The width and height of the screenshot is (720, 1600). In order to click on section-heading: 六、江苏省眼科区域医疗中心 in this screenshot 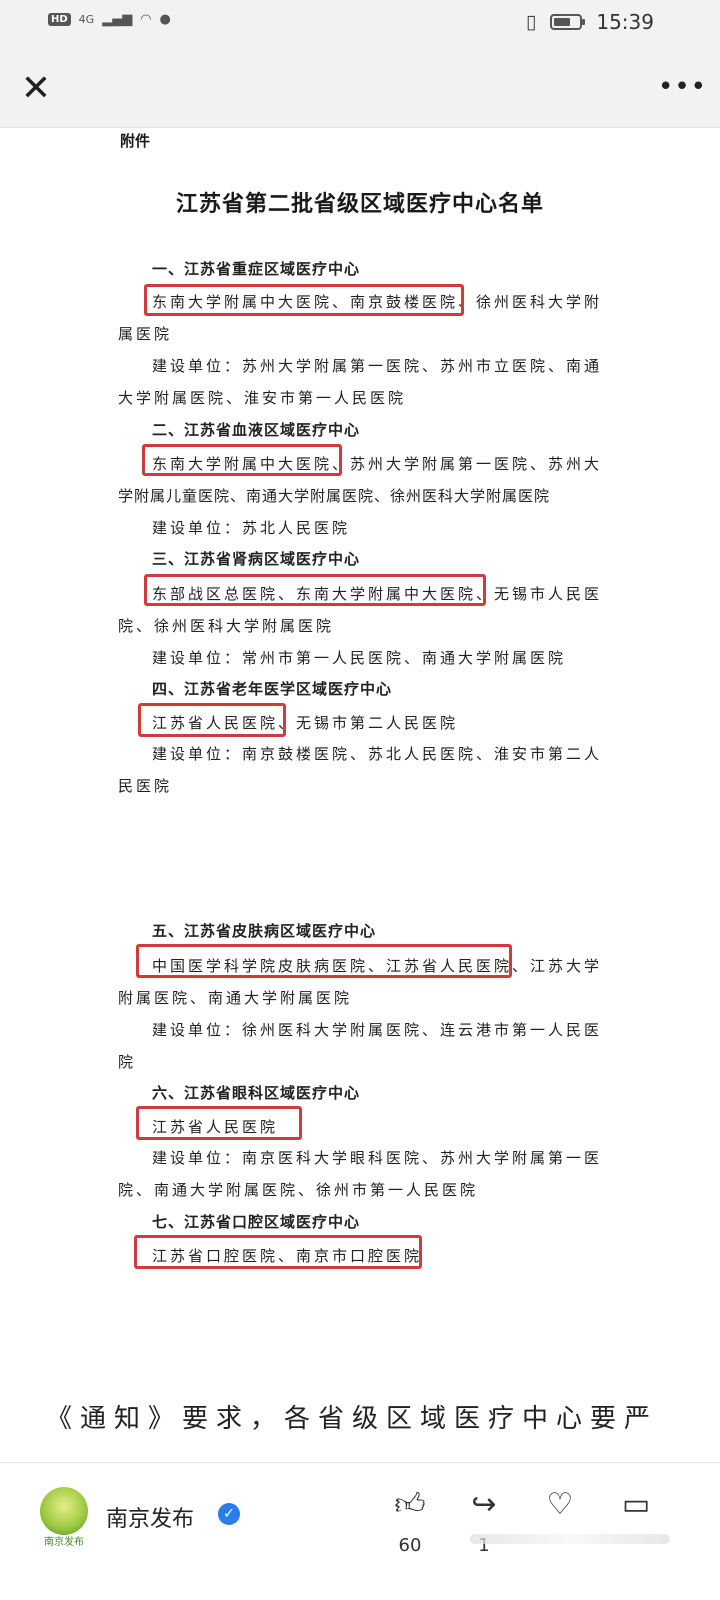, I will do `click(256, 1093)`.